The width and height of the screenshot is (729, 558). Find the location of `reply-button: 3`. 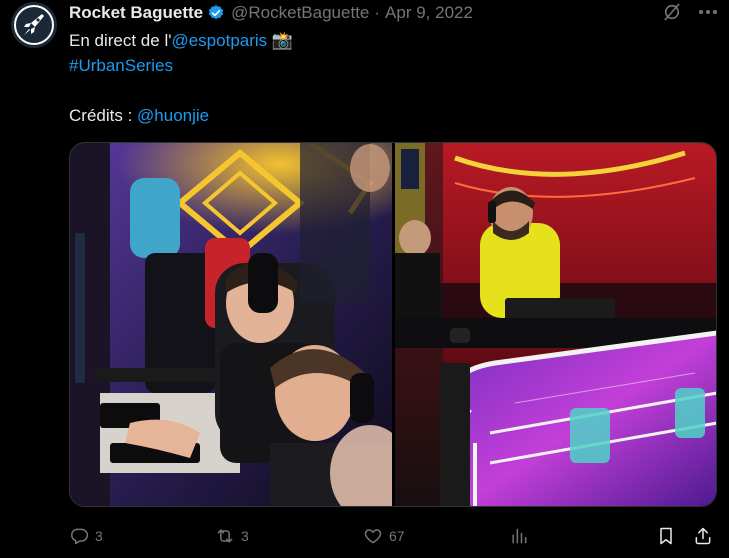

reply-button: 3 is located at coordinates (86, 536).